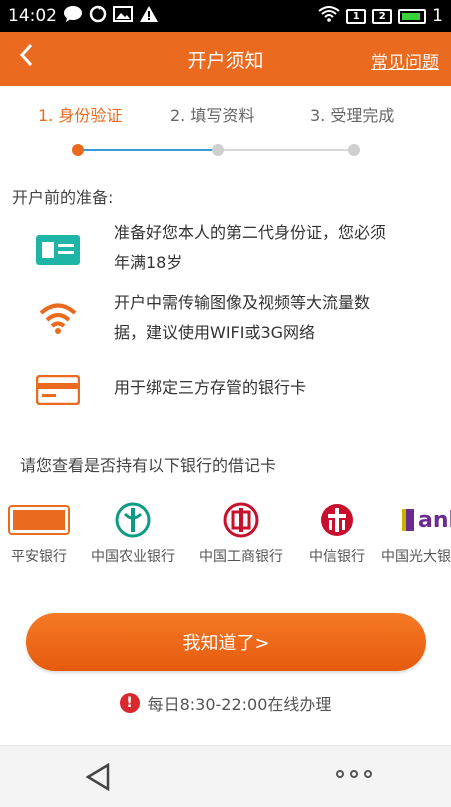 This screenshot has width=451, height=807. What do you see at coordinates (337, 520) in the screenshot?
I see `citic-logo-icon` at bounding box center [337, 520].